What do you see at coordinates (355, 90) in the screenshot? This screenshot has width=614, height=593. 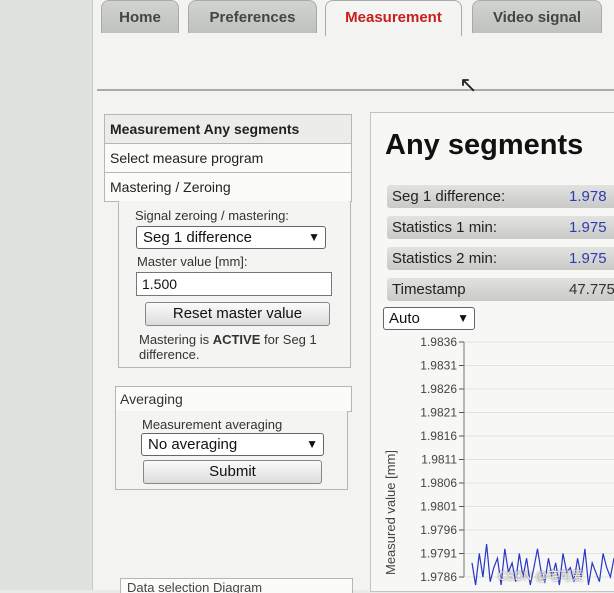 I see `tab-bar-underline` at bounding box center [355, 90].